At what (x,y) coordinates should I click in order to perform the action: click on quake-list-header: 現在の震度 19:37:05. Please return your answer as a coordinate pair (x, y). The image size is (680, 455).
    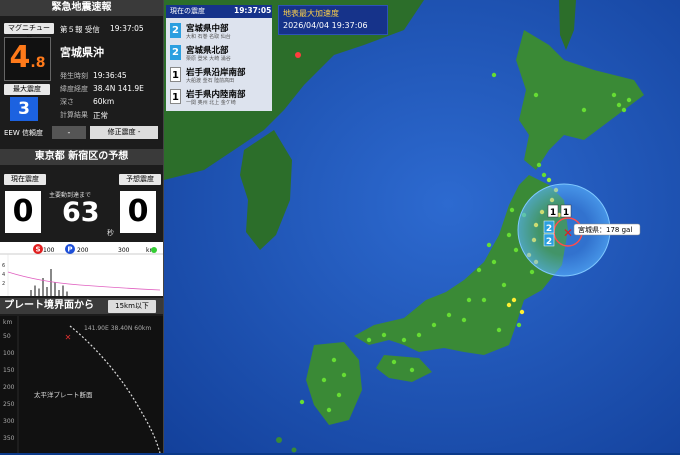
    Looking at the image, I should click on (219, 11).